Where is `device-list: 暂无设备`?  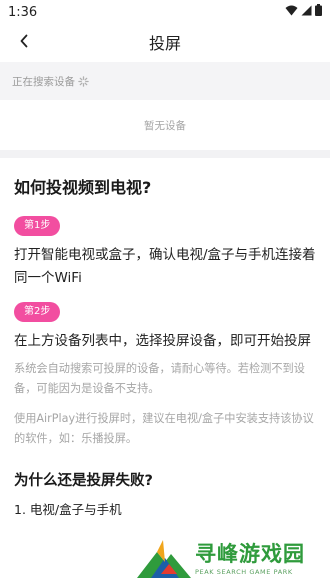 device-list: 暂无设备 is located at coordinates (165, 125).